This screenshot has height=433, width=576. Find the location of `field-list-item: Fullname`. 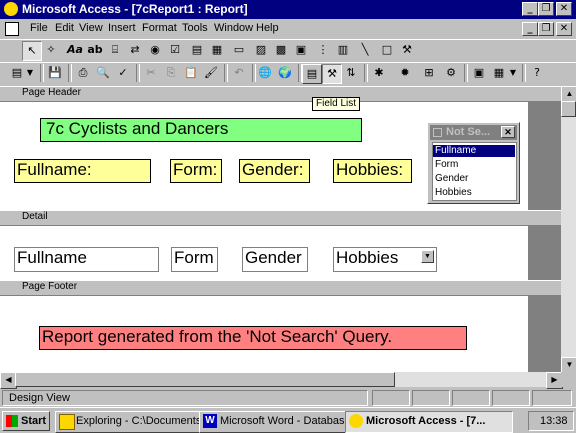

field-list-item: Fullname is located at coordinates (474, 151).